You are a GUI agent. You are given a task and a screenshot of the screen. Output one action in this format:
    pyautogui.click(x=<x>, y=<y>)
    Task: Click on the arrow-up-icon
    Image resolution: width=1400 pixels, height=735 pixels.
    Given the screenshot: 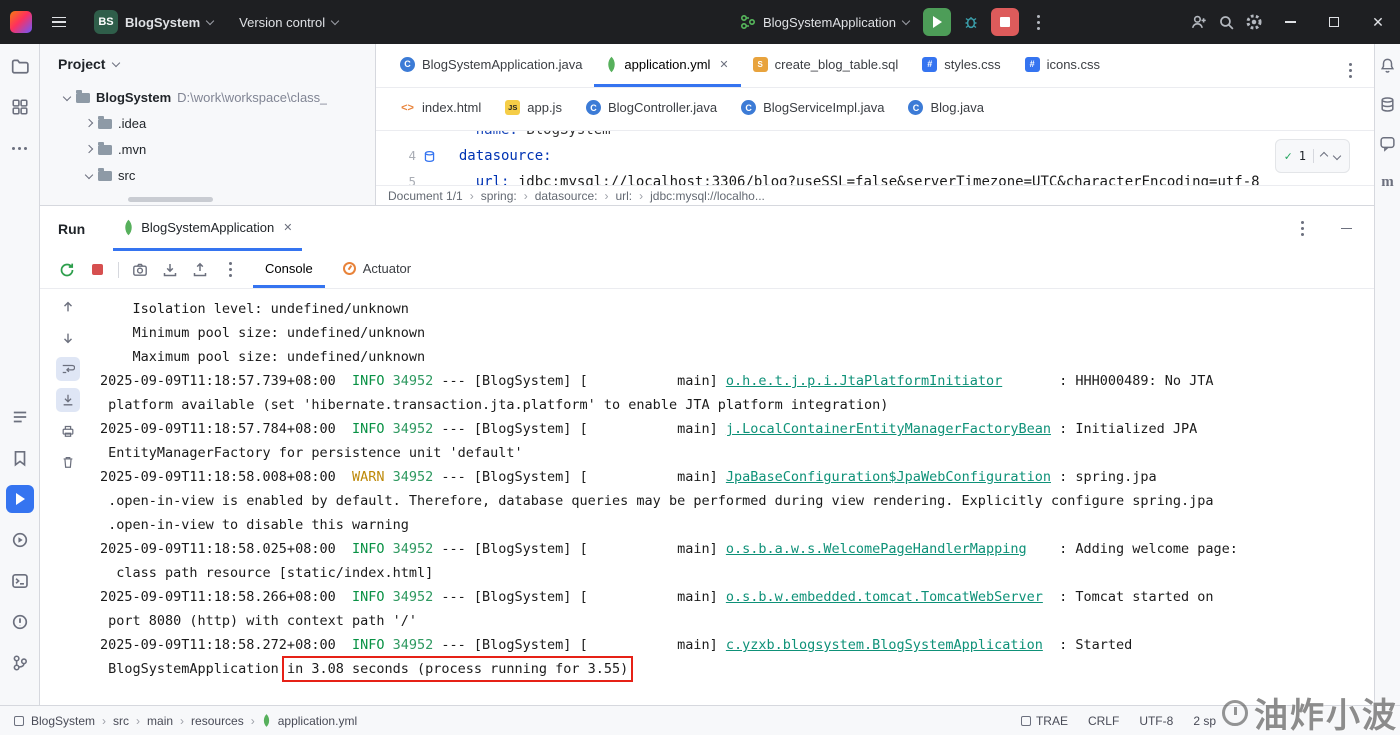 What is the action you would take?
    pyautogui.click(x=68, y=307)
    